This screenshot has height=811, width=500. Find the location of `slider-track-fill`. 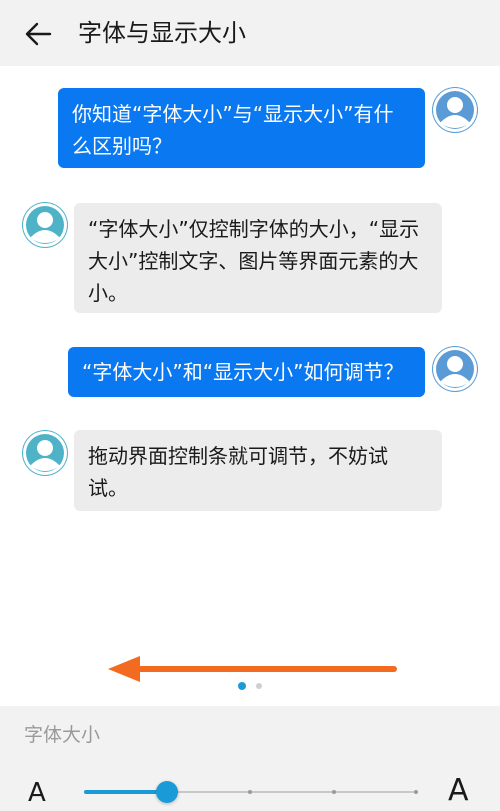

slider-track-fill is located at coordinates (125, 792).